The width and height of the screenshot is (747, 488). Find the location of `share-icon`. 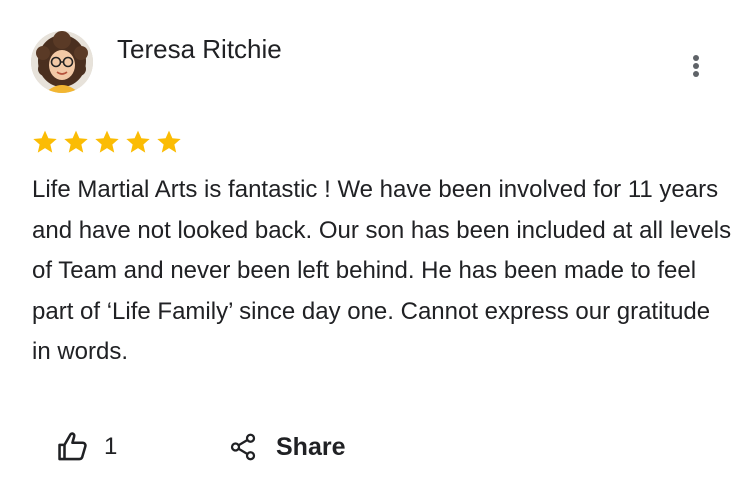

share-icon is located at coordinates (243, 447).